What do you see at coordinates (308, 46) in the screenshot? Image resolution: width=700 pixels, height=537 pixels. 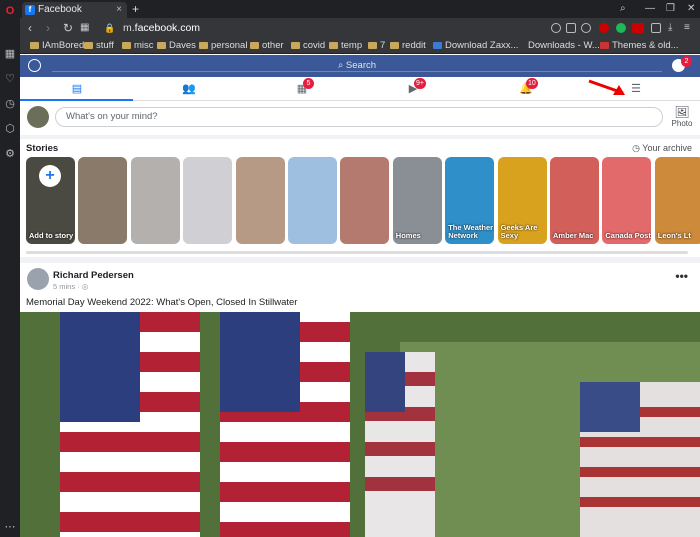 I see `bookmark-folder: covid` at bounding box center [308, 46].